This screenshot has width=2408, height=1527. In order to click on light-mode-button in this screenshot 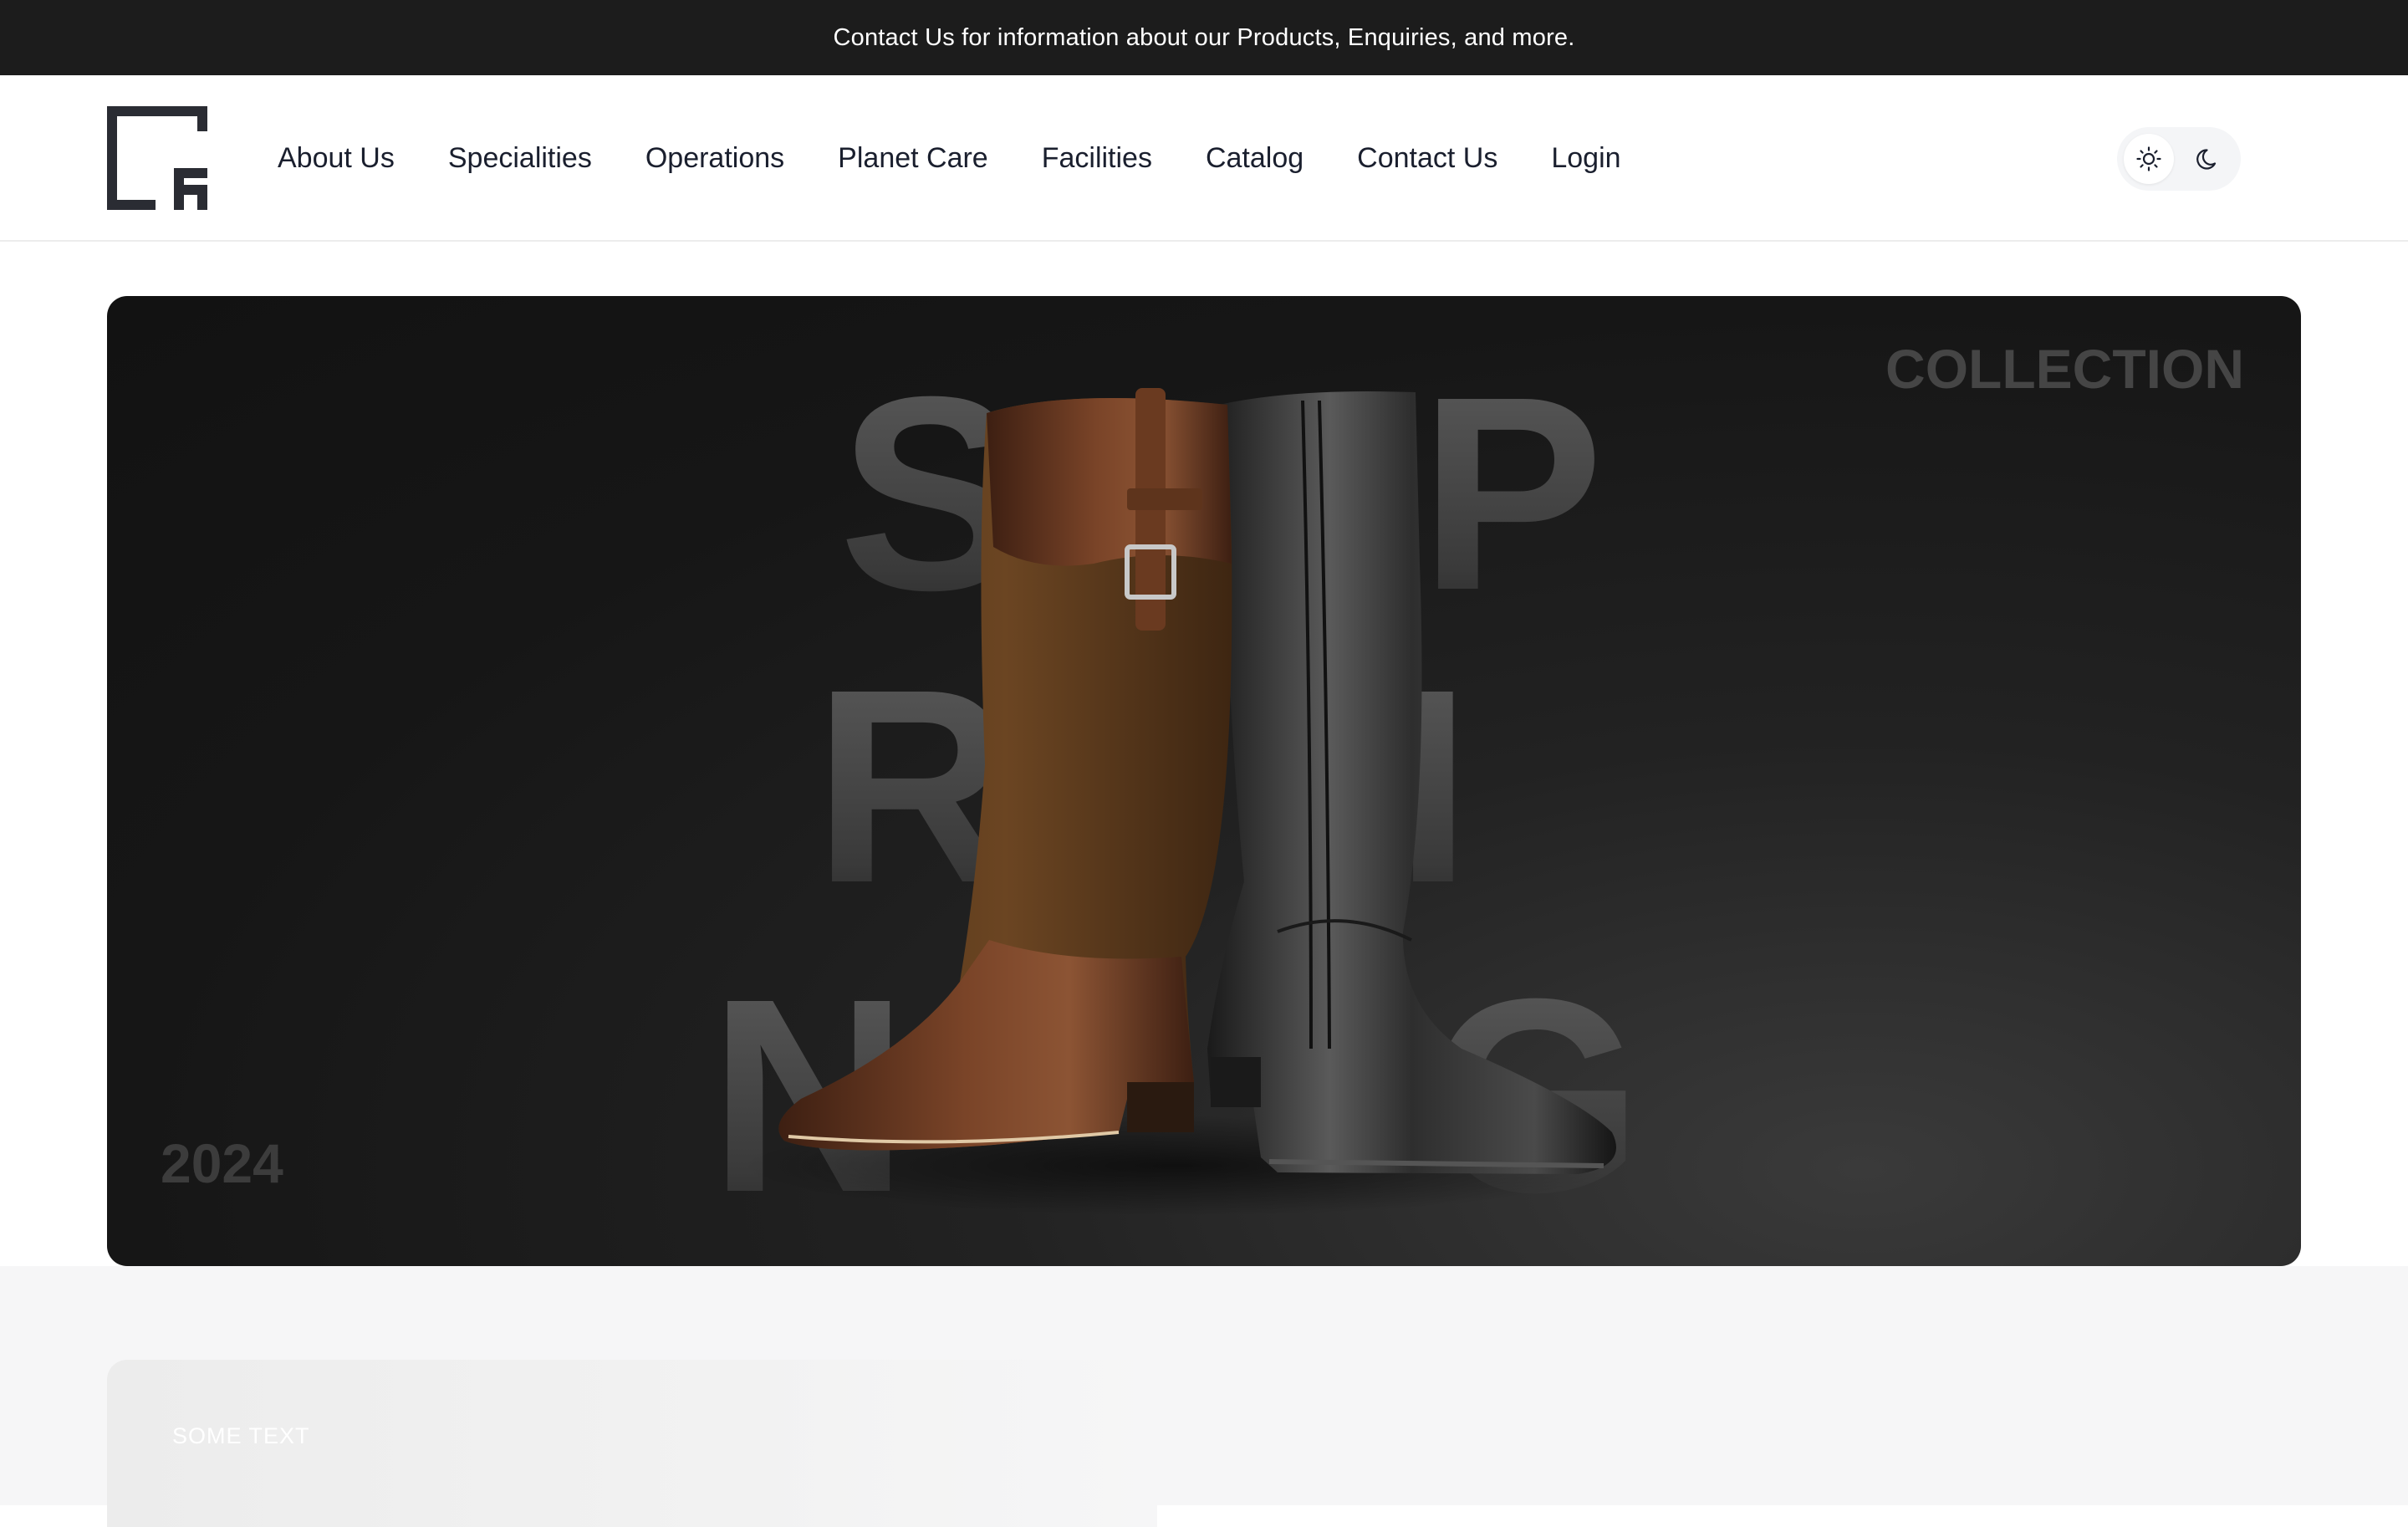, I will do `click(2149, 159)`.